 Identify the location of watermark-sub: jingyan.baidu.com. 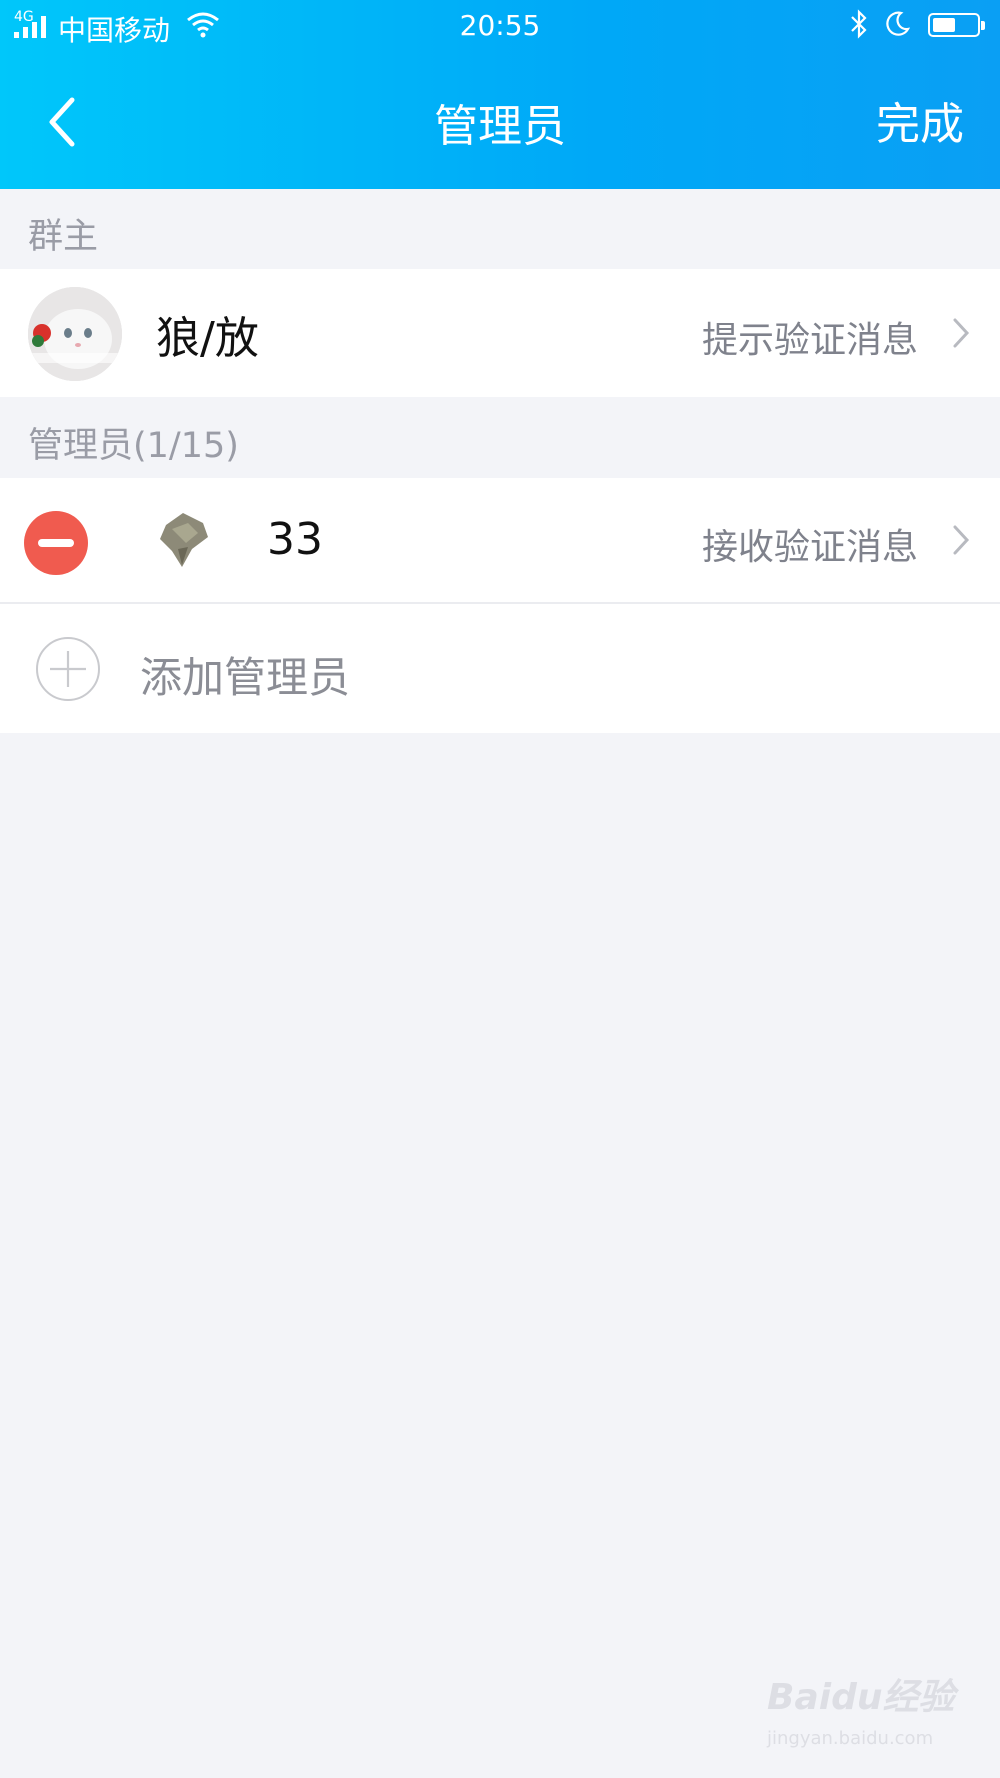
(850, 1738).